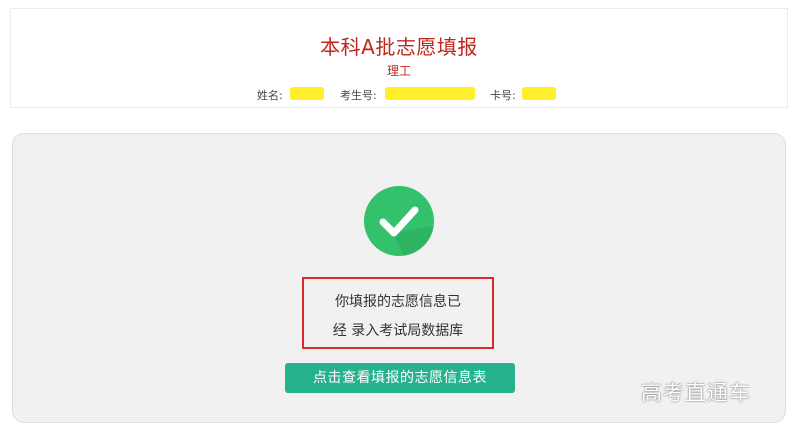 Image resolution: width=800 pixels, height=433 pixels. I want to click on check-circle-icon, so click(399, 221).